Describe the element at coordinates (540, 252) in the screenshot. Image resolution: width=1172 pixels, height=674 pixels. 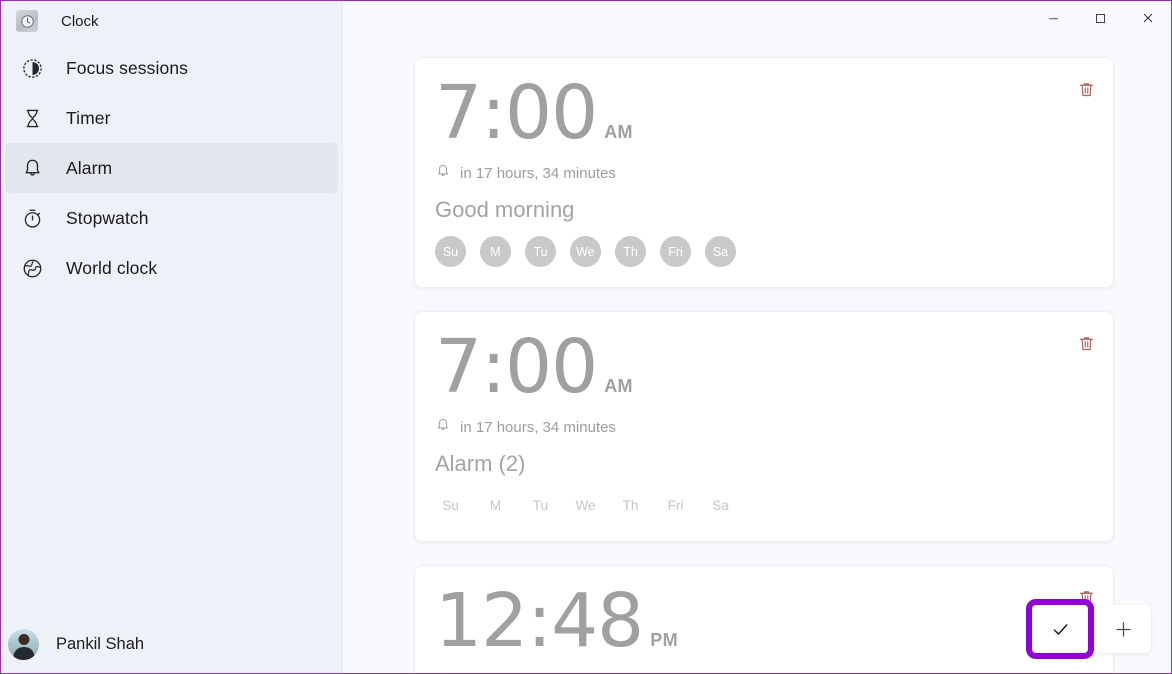
I see `day-pill: Tu` at that location.